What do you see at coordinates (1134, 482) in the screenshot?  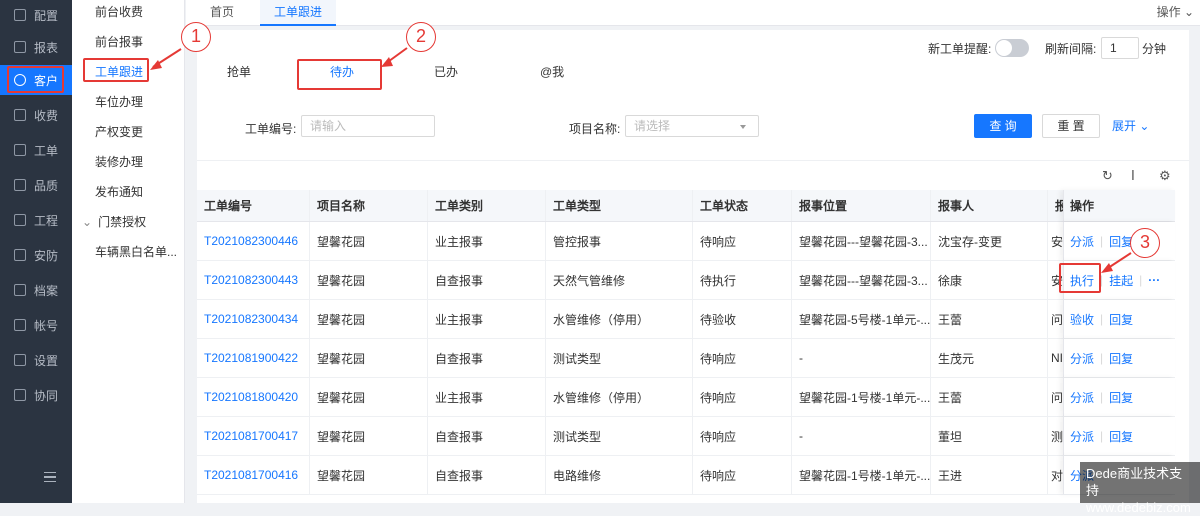 I see `watermark-line-1: Dede商业技术支持` at bounding box center [1134, 482].